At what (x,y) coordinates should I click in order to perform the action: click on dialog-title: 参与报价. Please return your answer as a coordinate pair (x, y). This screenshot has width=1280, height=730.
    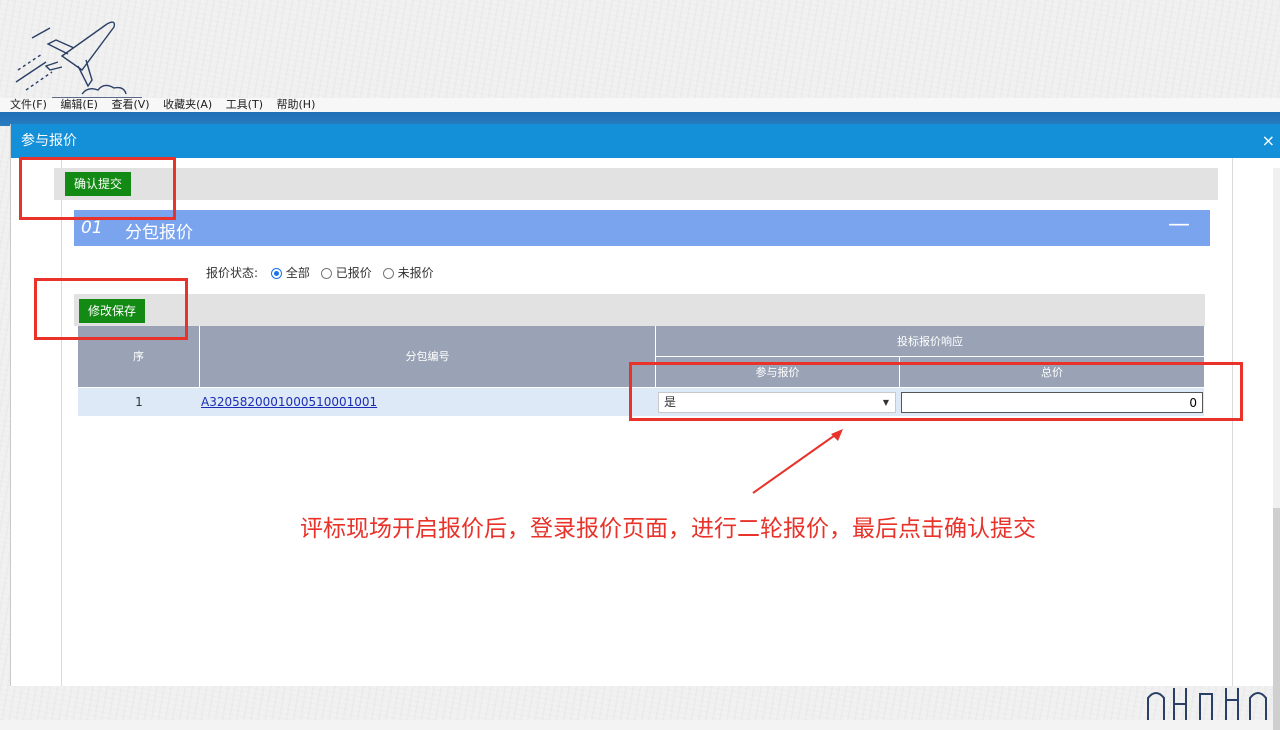
    Looking at the image, I should click on (49, 141).